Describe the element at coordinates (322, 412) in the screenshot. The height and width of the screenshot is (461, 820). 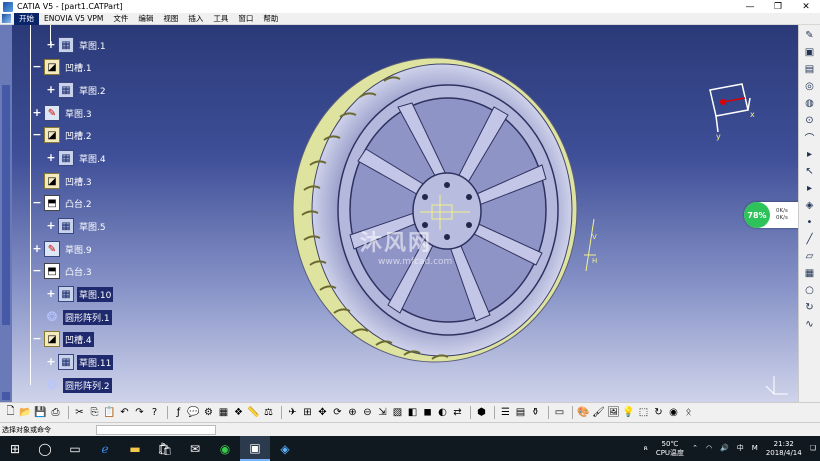
I see `pan-icon: ✥` at that location.